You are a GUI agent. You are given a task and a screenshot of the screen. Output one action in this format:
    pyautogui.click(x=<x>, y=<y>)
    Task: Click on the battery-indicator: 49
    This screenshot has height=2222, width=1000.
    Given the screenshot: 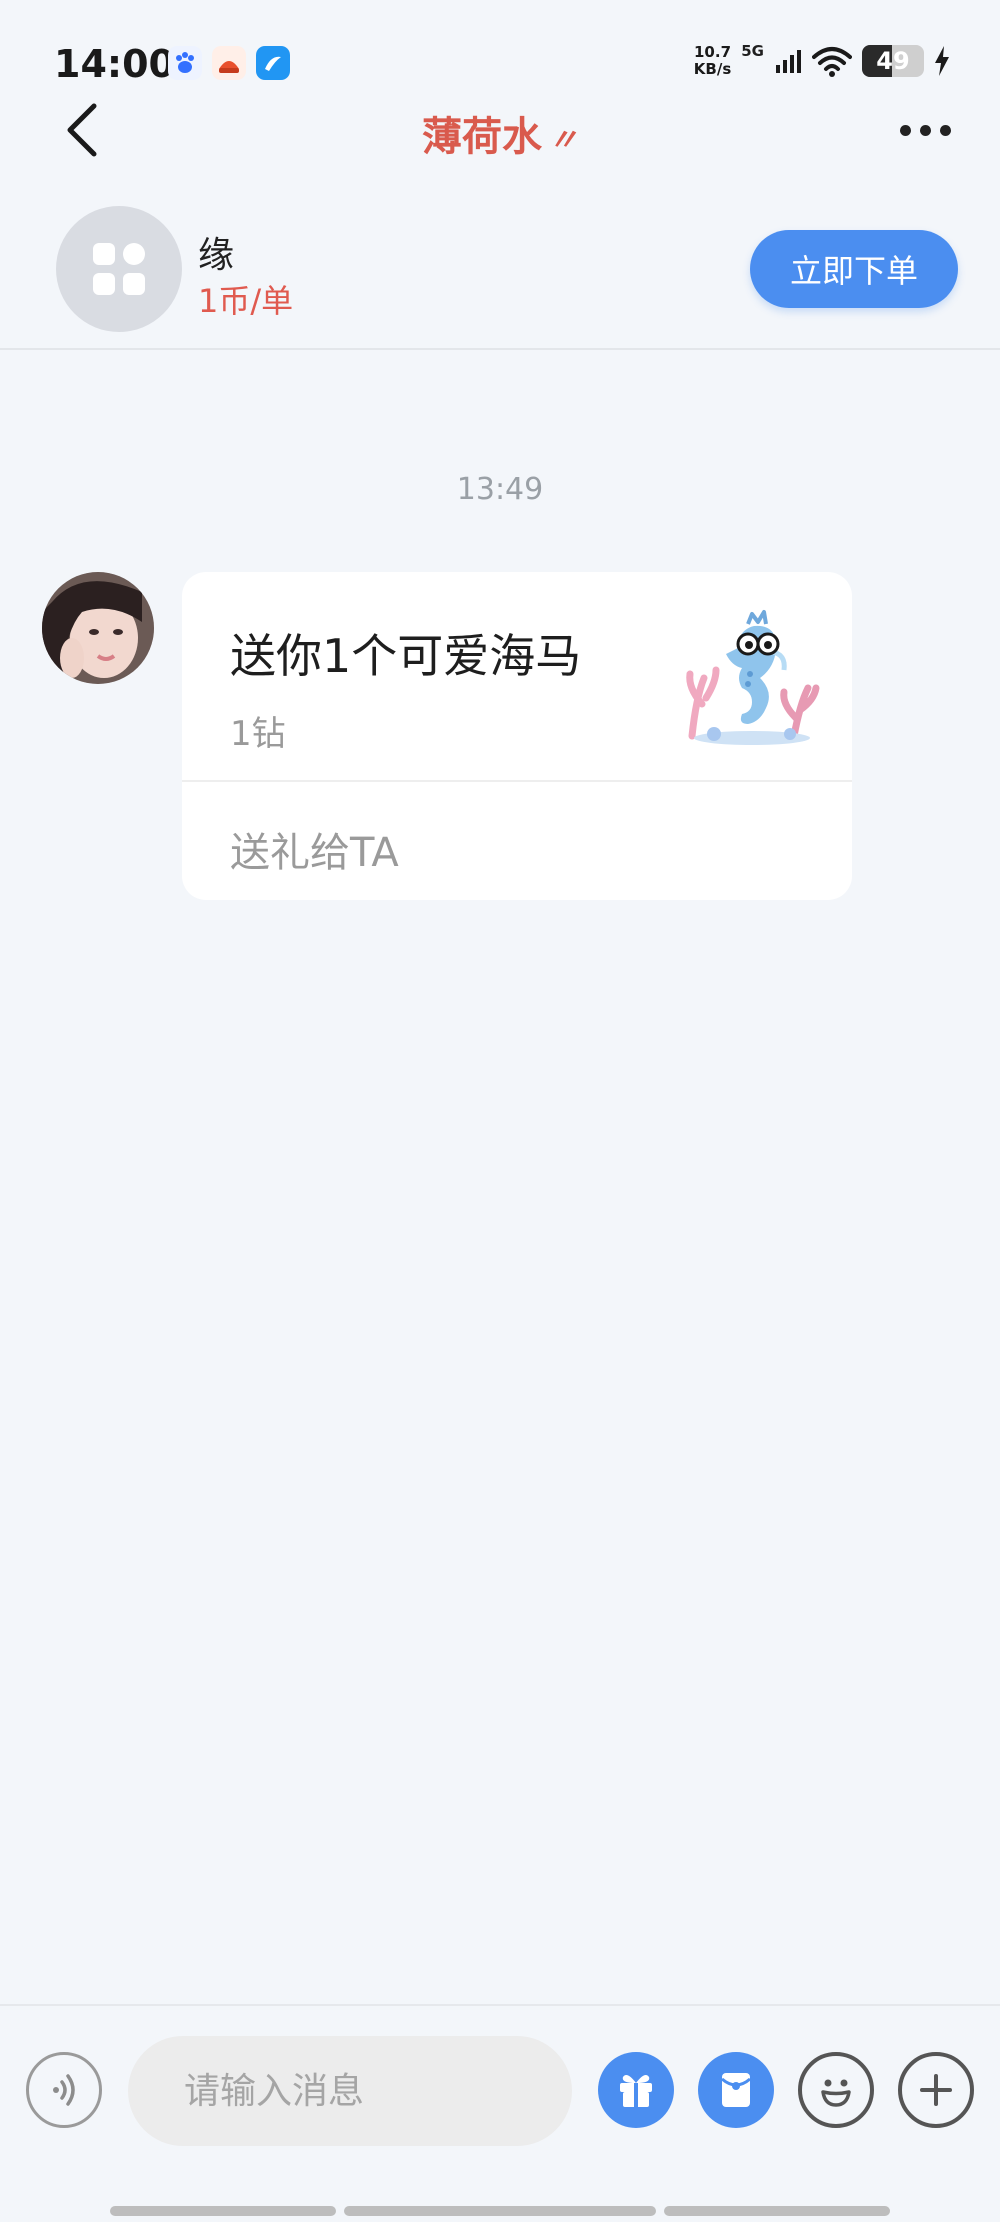 What is the action you would take?
    pyautogui.click(x=893, y=61)
    